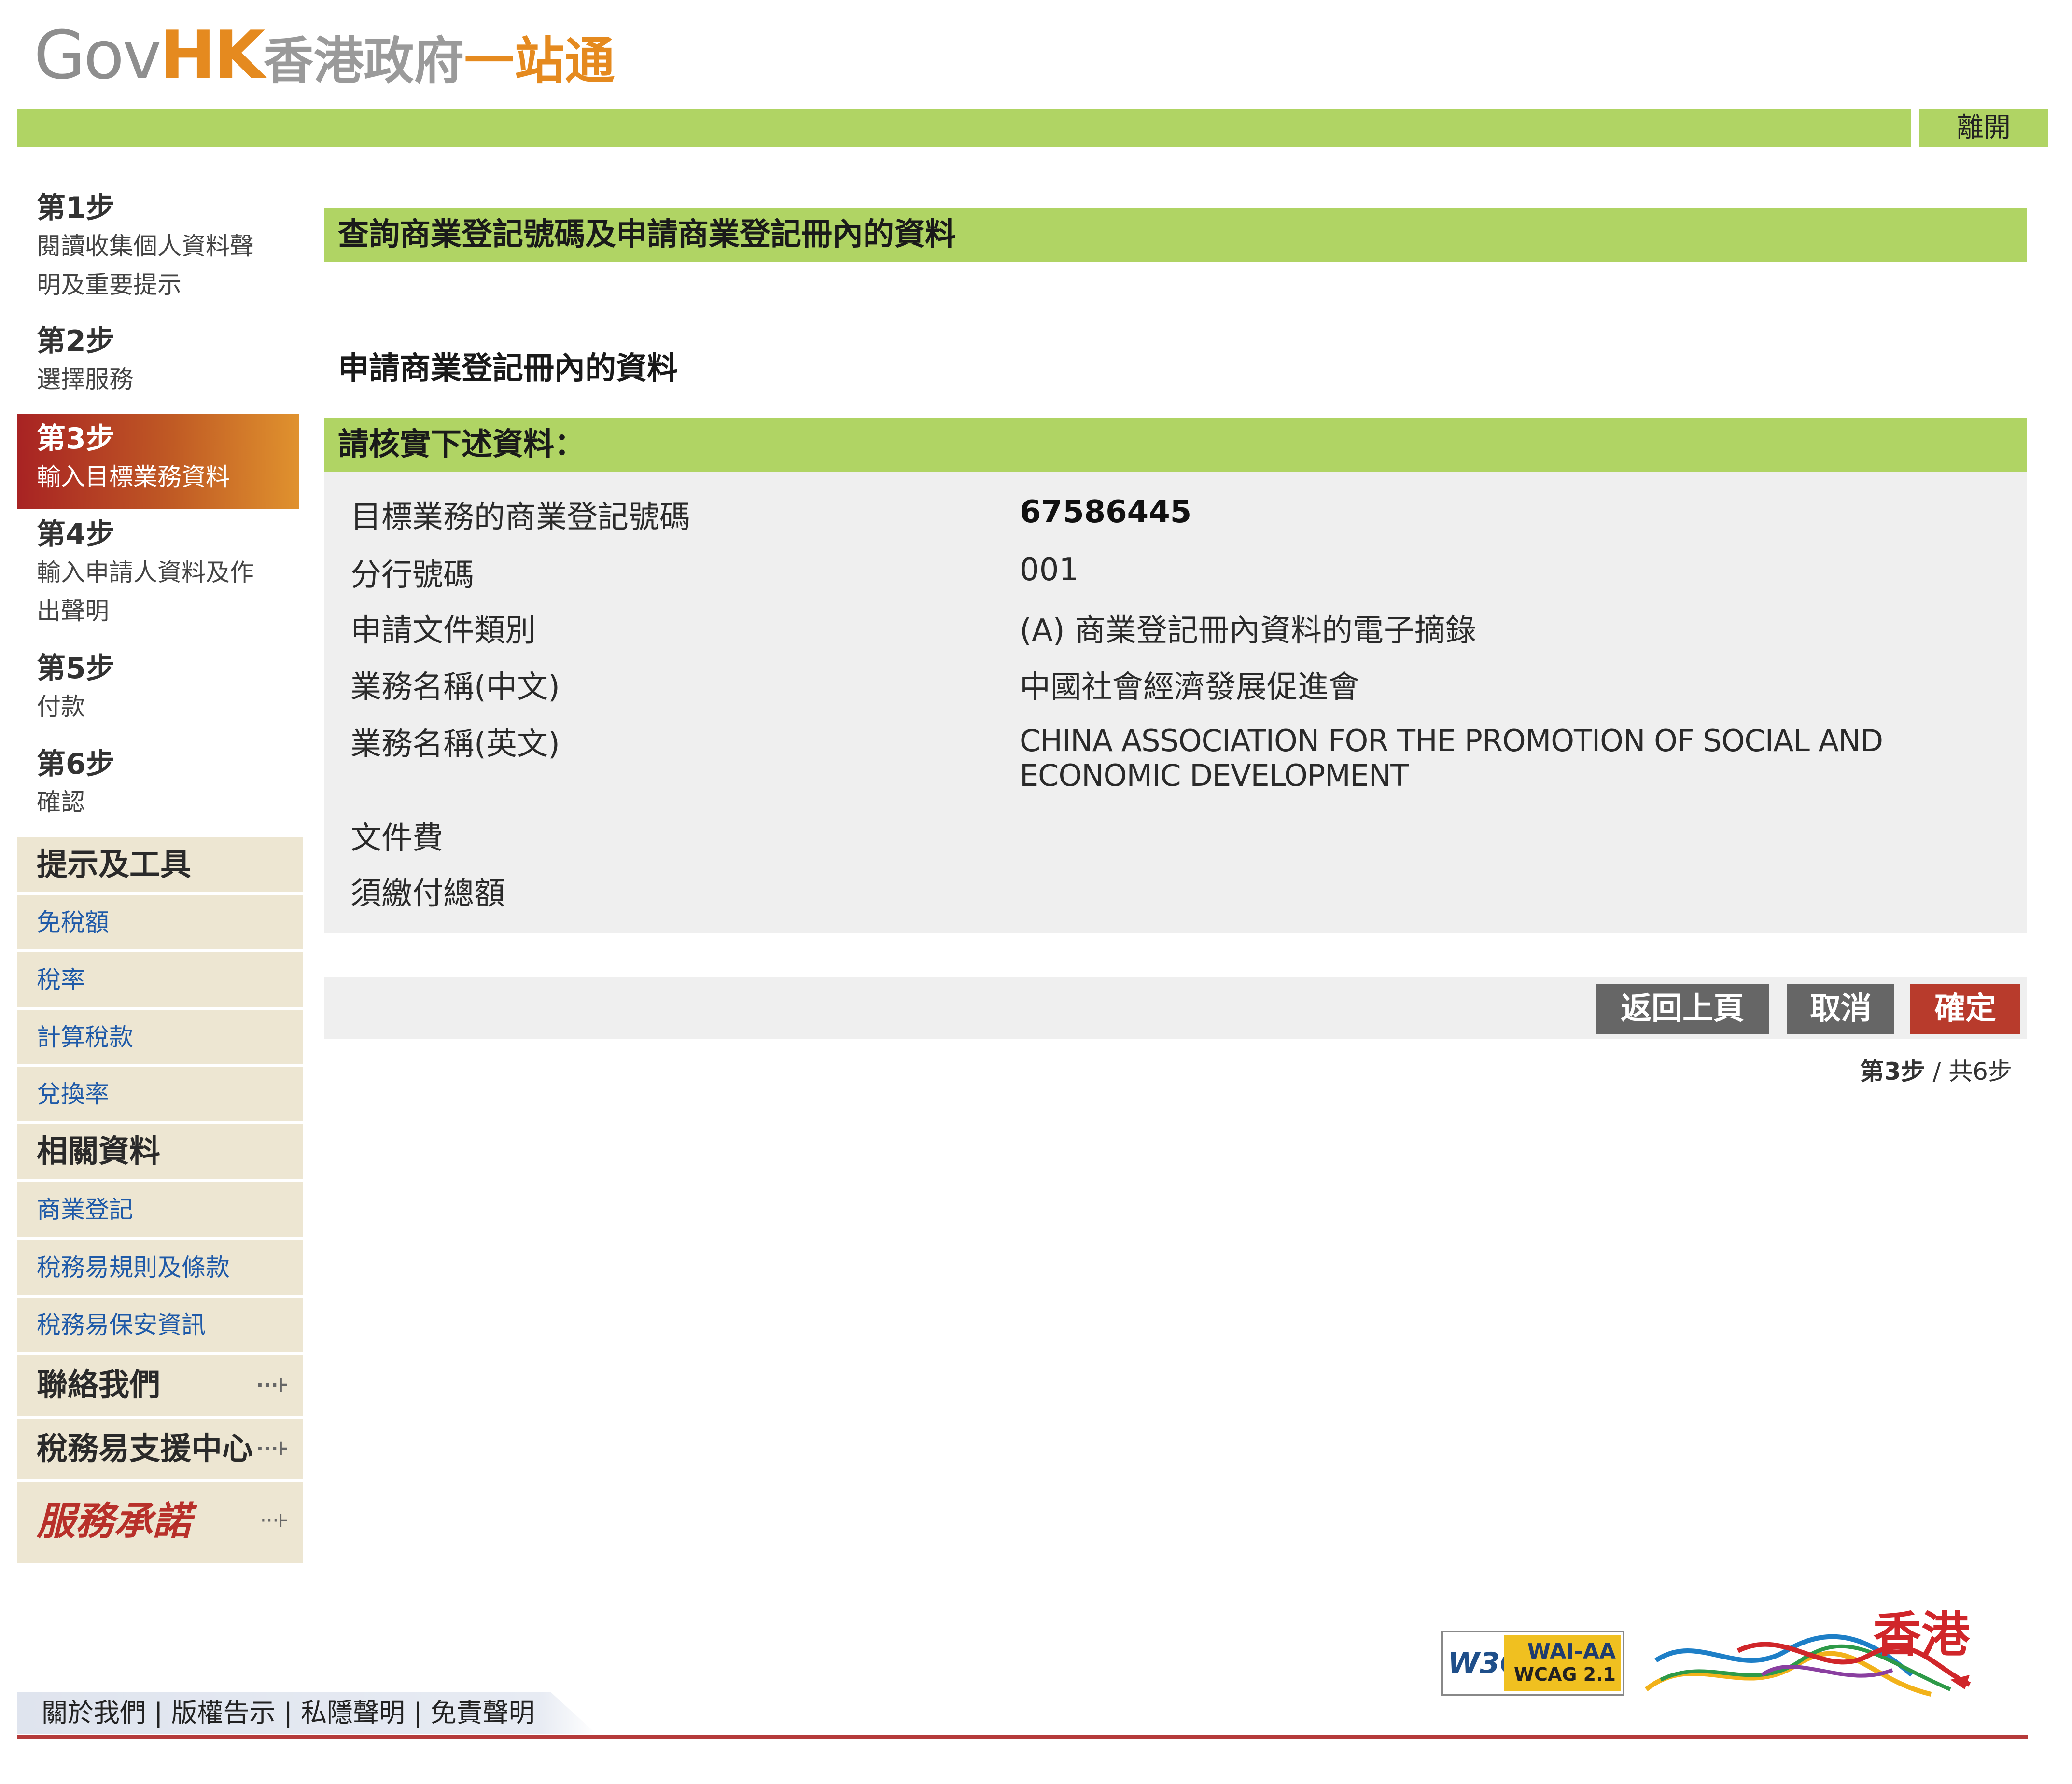 The height and width of the screenshot is (1784, 2072). What do you see at coordinates (160, 866) in the screenshot?
I see `tools-heading: 提示及工具` at bounding box center [160, 866].